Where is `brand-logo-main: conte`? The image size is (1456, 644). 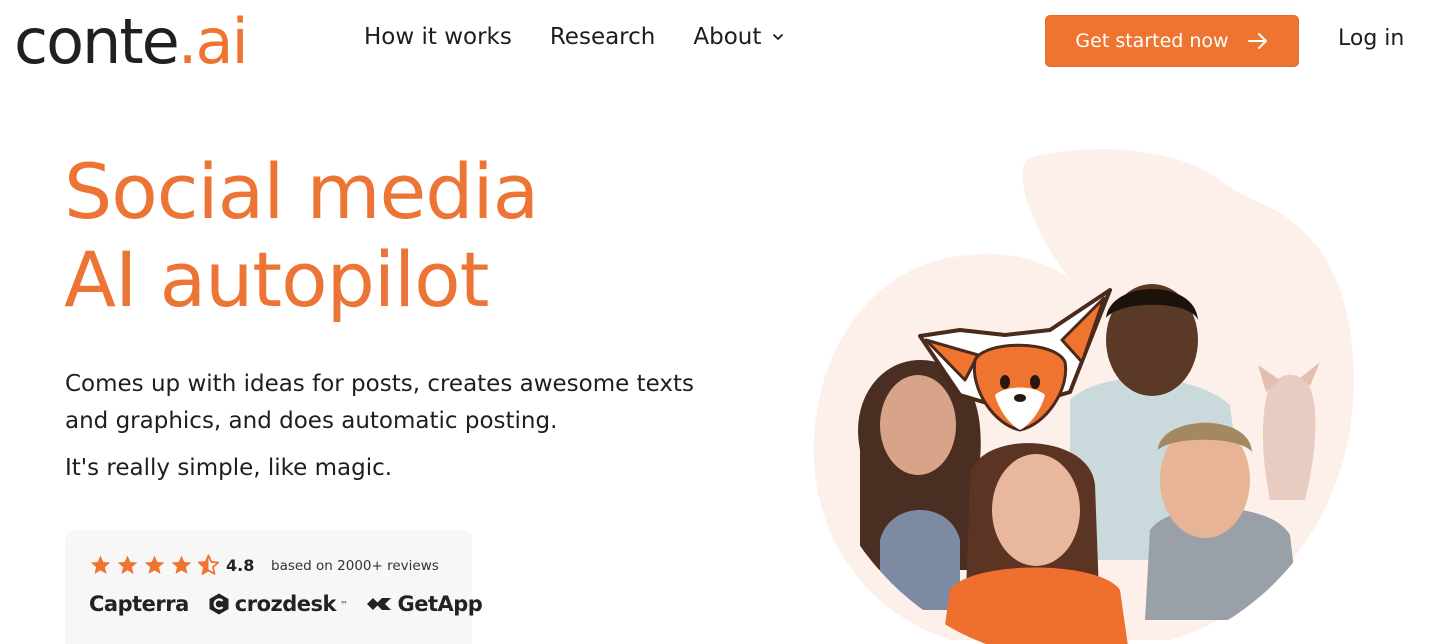 brand-logo-main: conte is located at coordinates (97, 41).